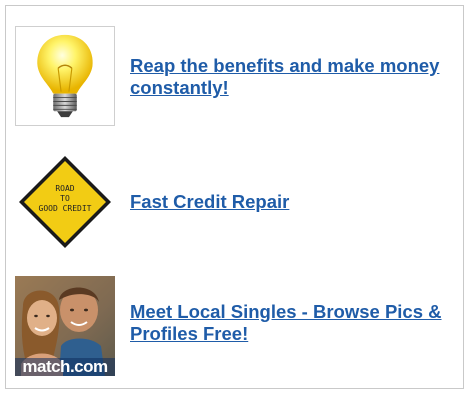 This screenshot has height=394, width=469. I want to click on lightbulb-icon, so click(65, 76).